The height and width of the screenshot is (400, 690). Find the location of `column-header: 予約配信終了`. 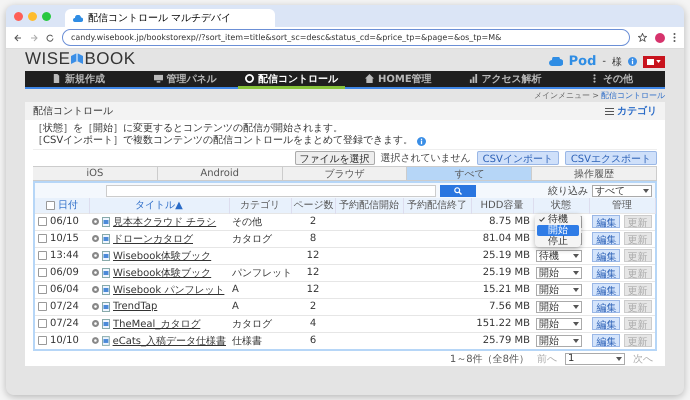

column-header: 予約配信終了 is located at coordinates (437, 205).